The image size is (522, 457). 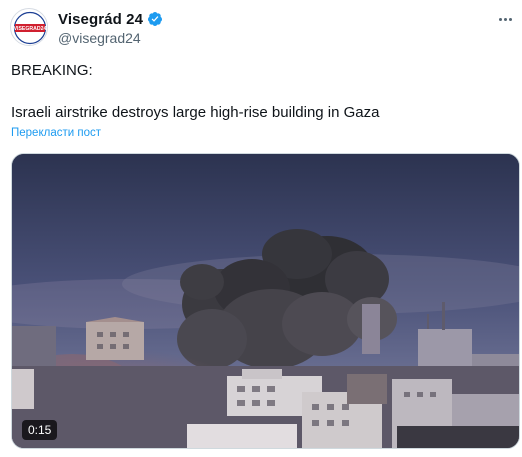 What do you see at coordinates (100, 19) in the screenshot?
I see `display-name: Visegrád 24` at bounding box center [100, 19].